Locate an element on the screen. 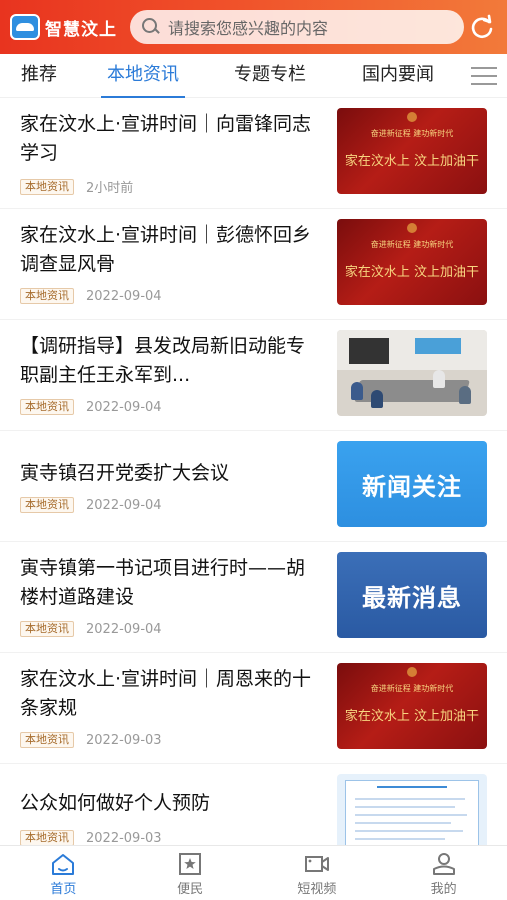 Image resolution: width=507 pixels, height=900 pixels. nav-home-label: 首页 is located at coordinates (63, 889).